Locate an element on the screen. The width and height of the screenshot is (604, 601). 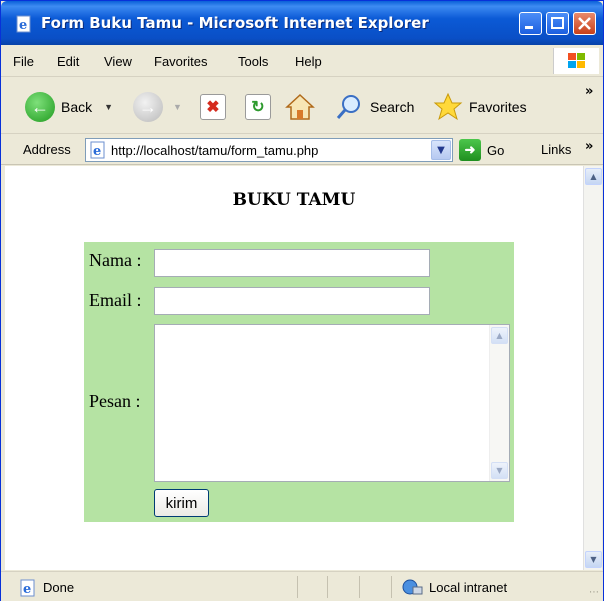
status-text: Done is located at coordinates (59, 587).